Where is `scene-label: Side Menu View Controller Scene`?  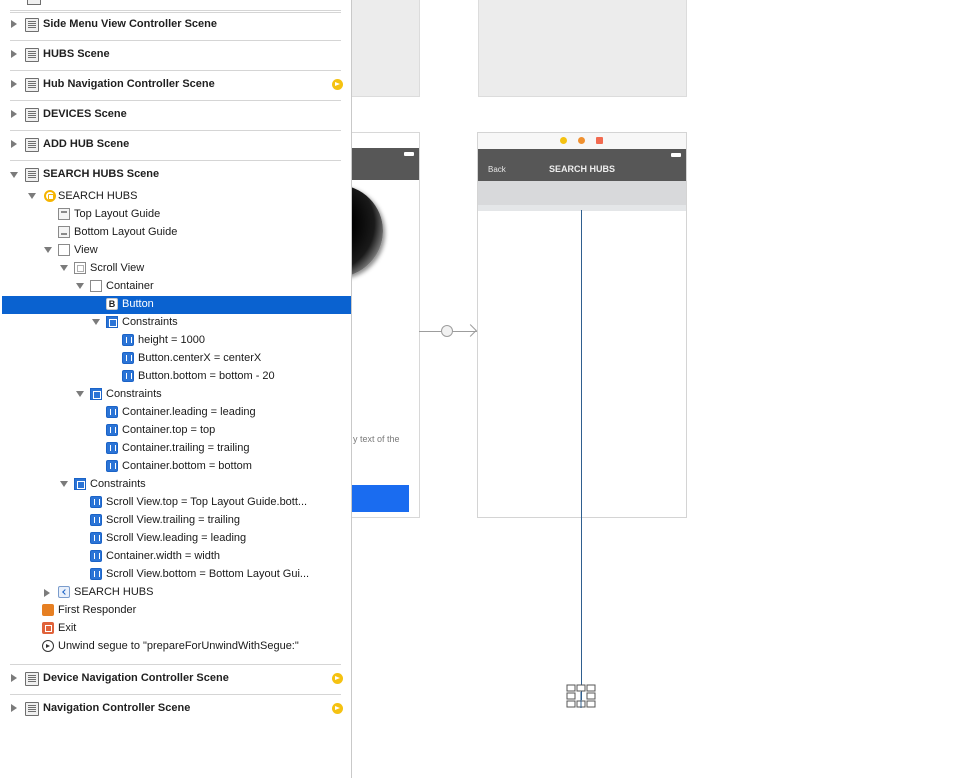 scene-label: Side Menu View Controller Scene is located at coordinates (130, 24).